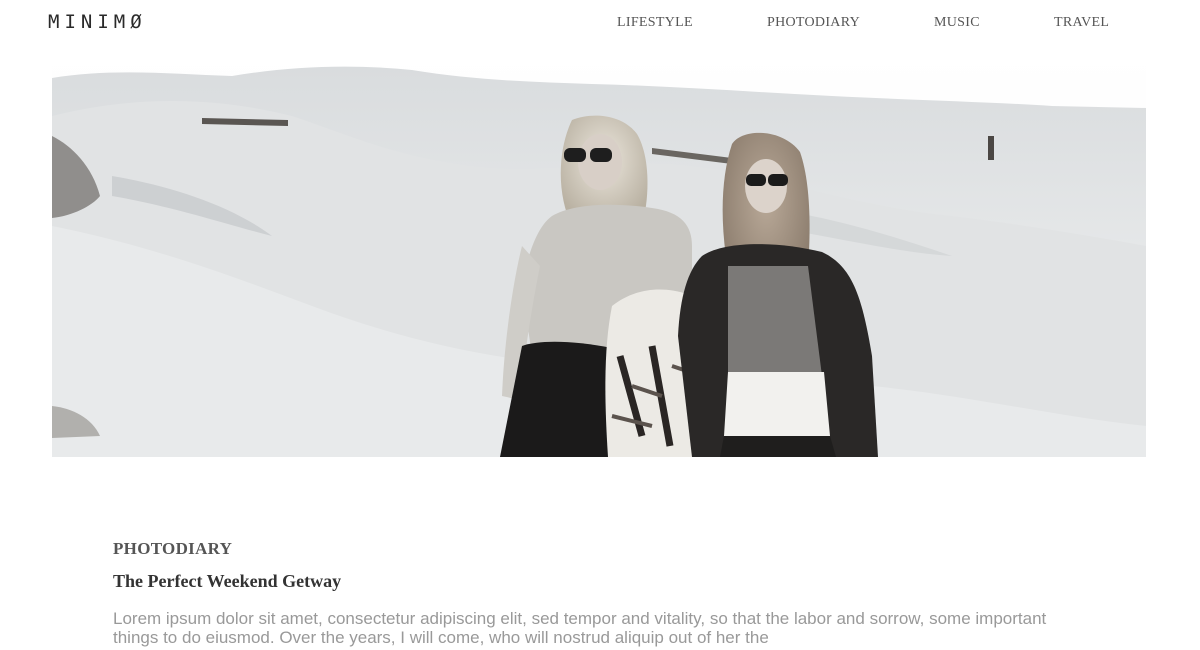 Image resolution: width=1200 pixels, height=650 pixels. I want to click on main-nav: LIFESTYLE PHOTODIARY MUSIC TRAVEL, so click(600, 24).